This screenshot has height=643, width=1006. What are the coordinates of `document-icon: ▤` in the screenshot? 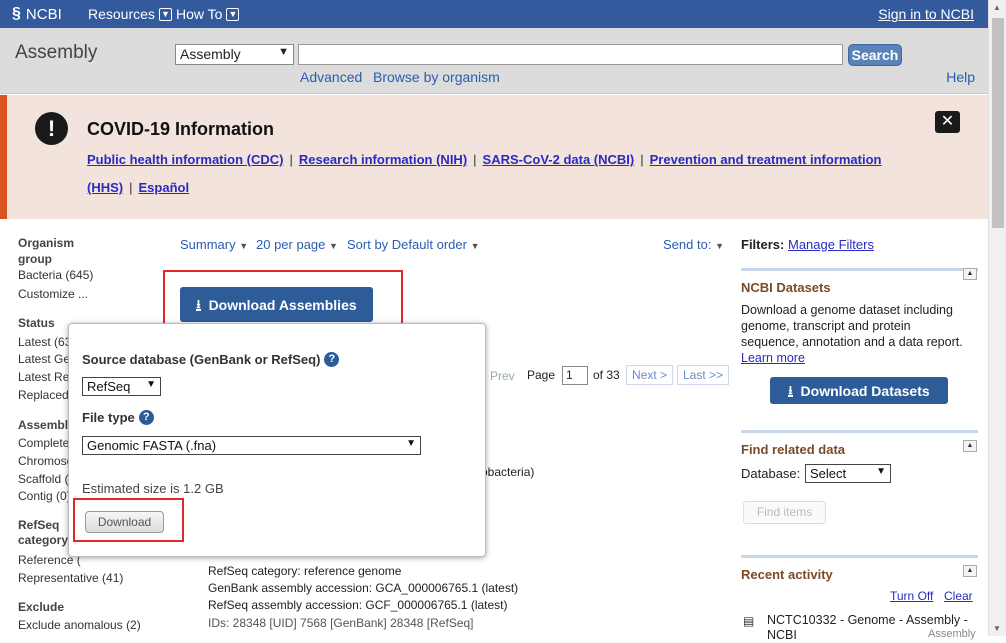 It's located at (749, 621).